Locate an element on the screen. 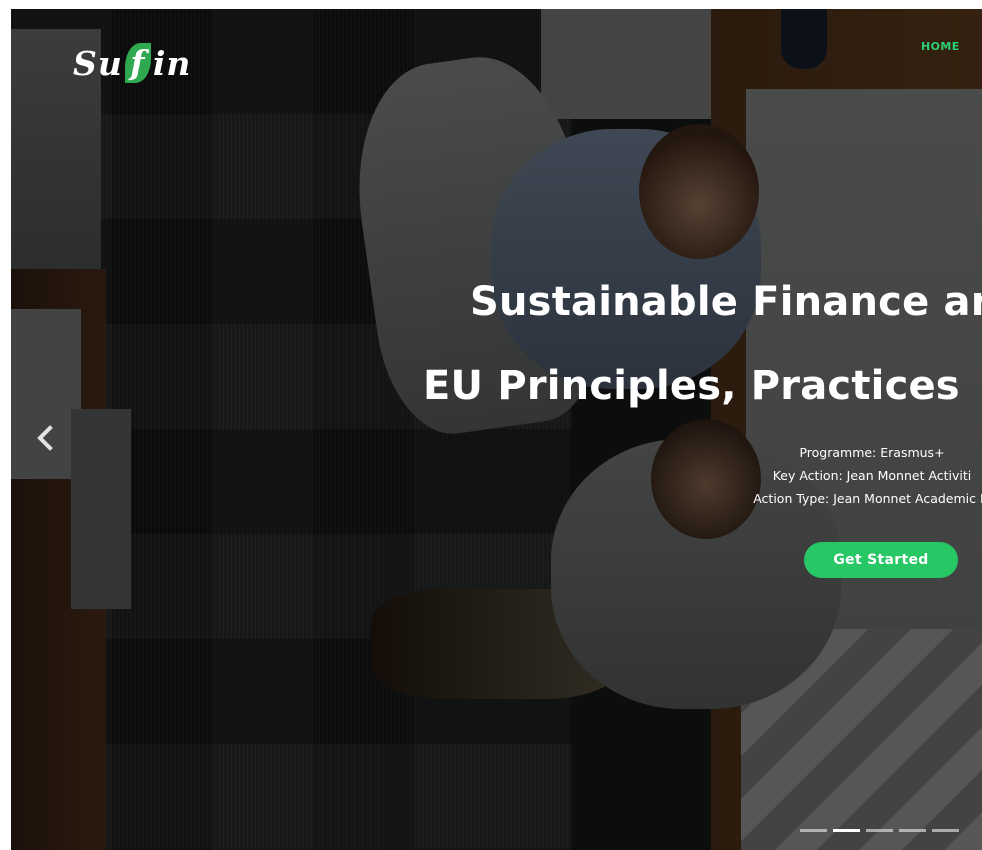 Image resolution: width=982 pixels, height=850 pixels. hero-subtitle: EU Principles, Practices is located at coordinates (691, 386).